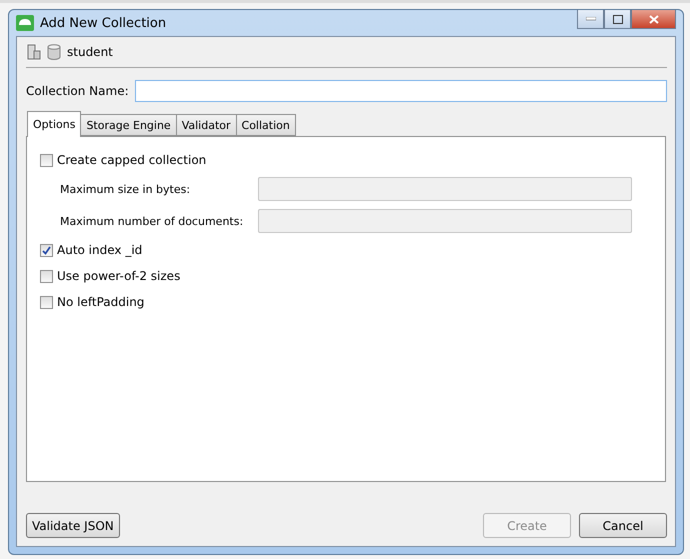 Image resolution: width=690 pixels, height=559 pixels. What do you see at coordinates (400, 91) in the screenshot?
I see `input-field` at bounding box center [400, 91].